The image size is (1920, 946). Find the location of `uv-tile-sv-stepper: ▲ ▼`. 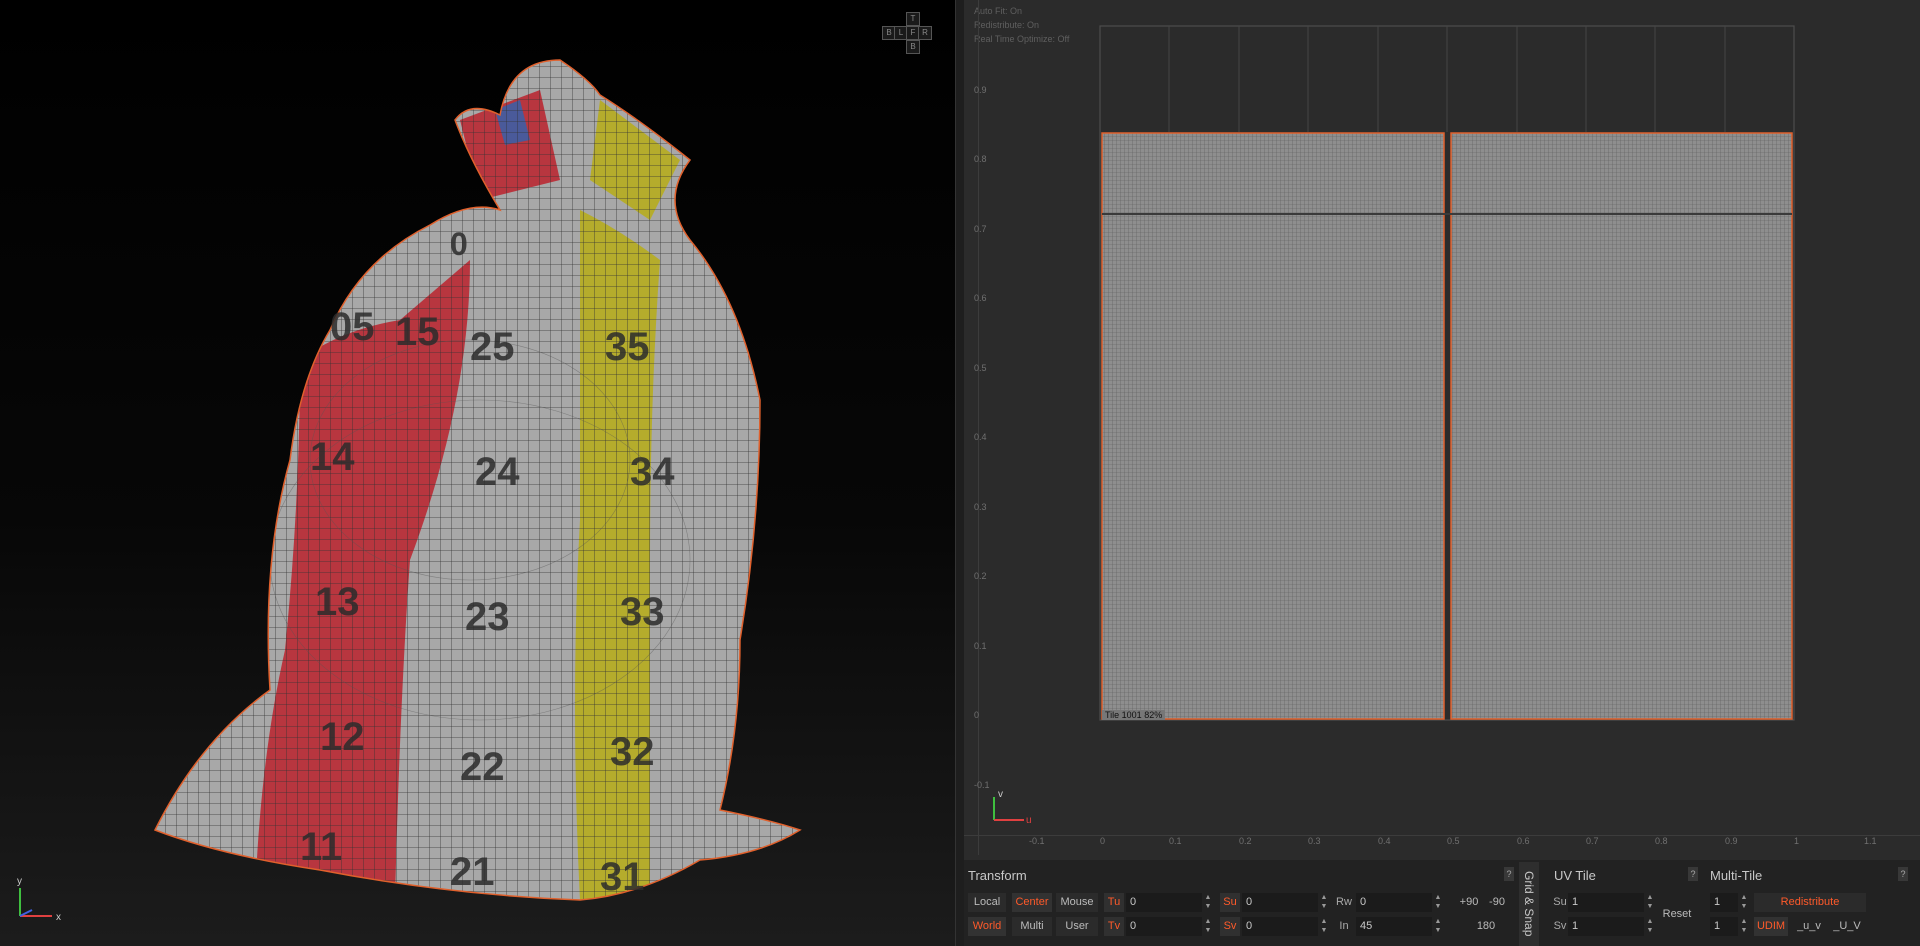

uv-tile-sv-stepper: ▲ ▼ is located at coordinates (1650, 926).